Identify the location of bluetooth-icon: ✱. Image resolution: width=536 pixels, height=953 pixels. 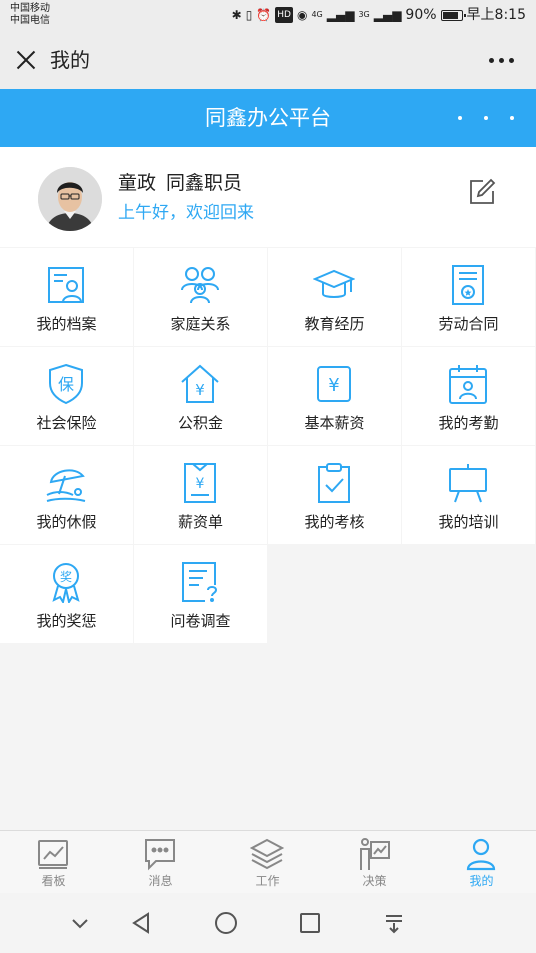
(236, 15).